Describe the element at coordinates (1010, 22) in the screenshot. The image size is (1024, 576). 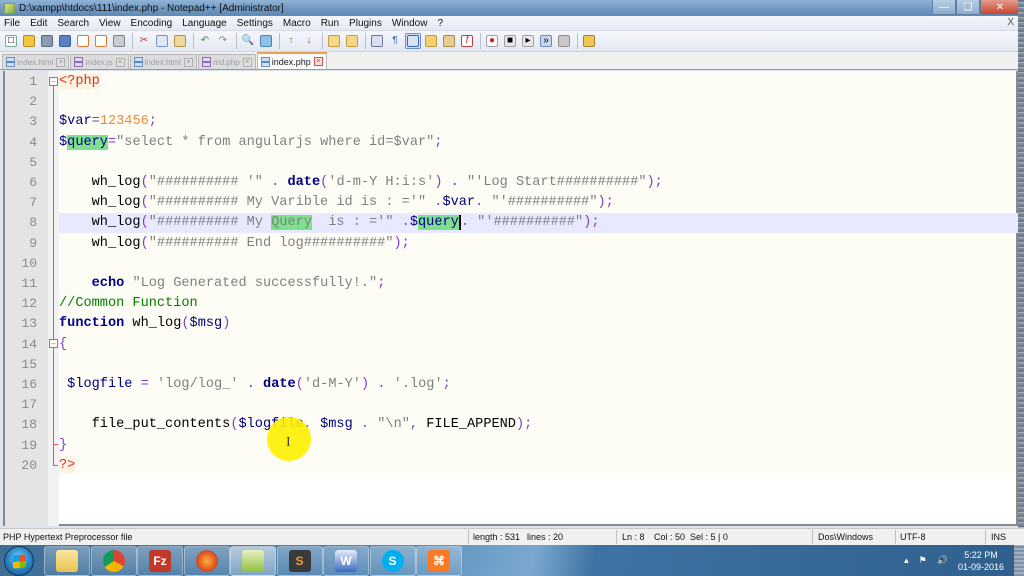
I see `close-document-icon: X` at that location.